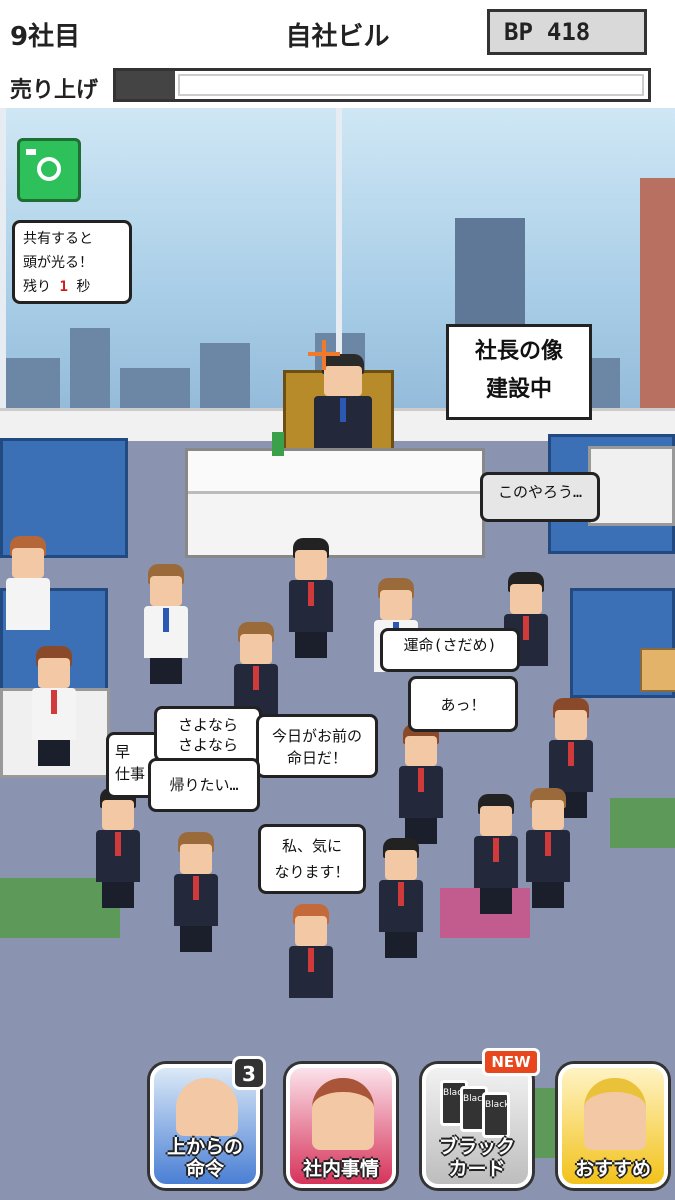 The width and height of the screenshot is (675, 1200). What do you see at coordinates (343, 1114) in the screenshot?
I see `office-lady-portrait` at bounding box center [343, 1114].